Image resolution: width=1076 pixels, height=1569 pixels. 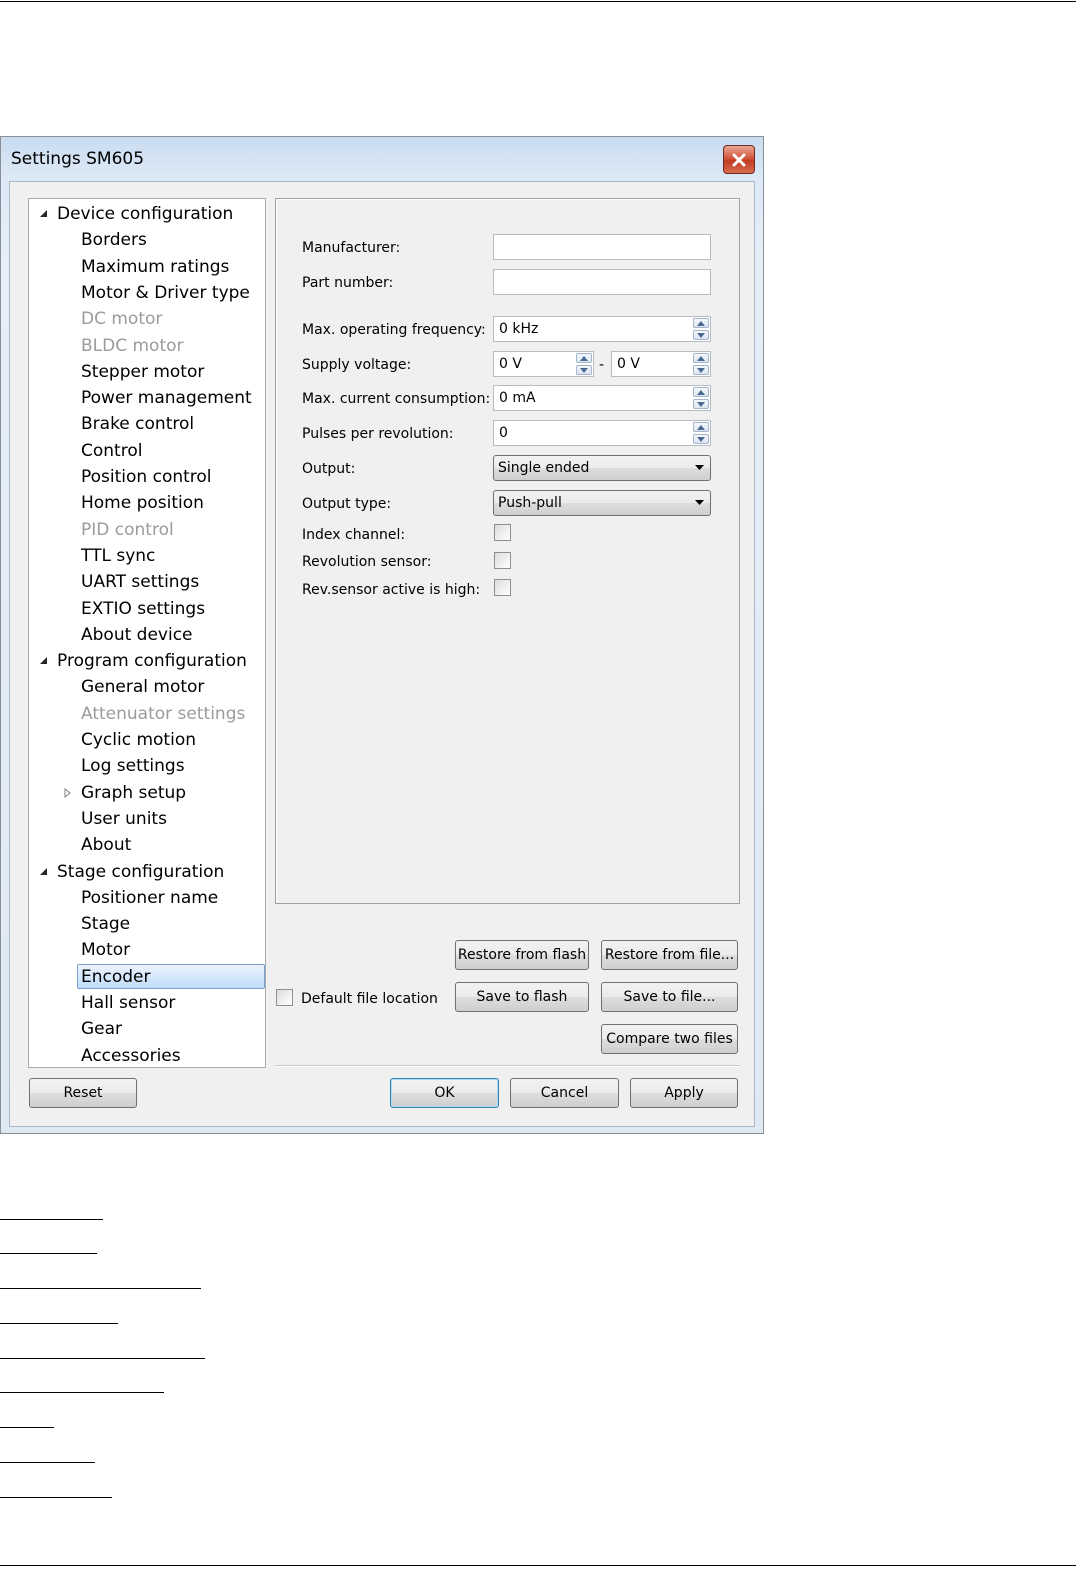 What do you see at coordinates (147, 293) in the screenshot?
I see `tree-item: Motor & Driver type` at bounding box center [147, 293].